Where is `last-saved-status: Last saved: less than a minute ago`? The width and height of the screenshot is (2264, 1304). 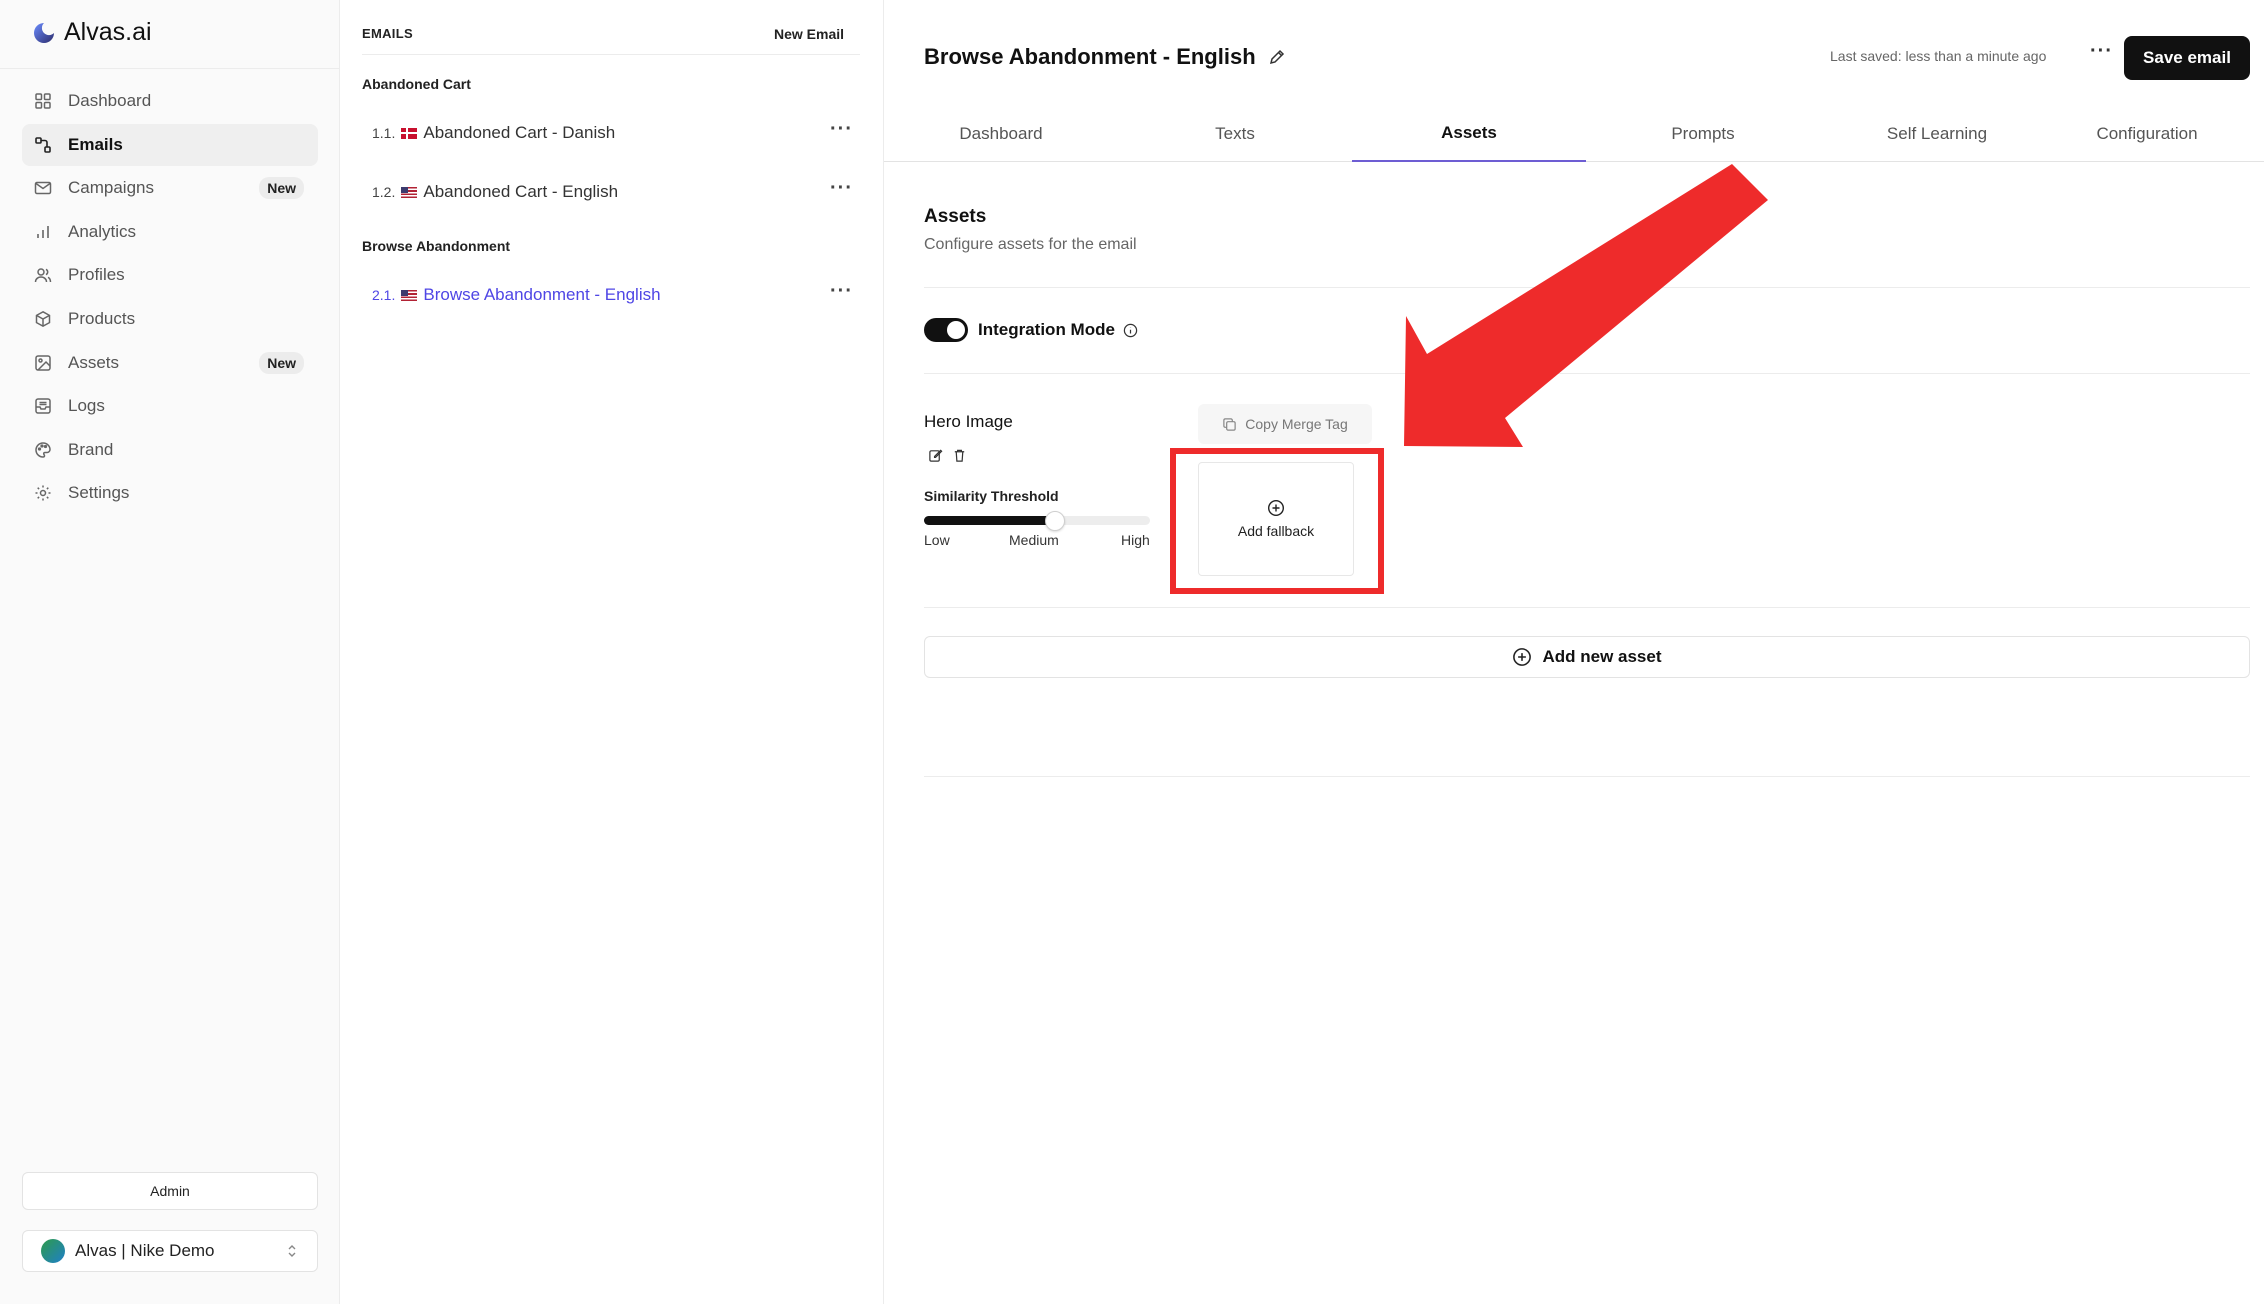 last-saved-status: Last saved: less than a minute ago is located at coordinates (1938, 56).